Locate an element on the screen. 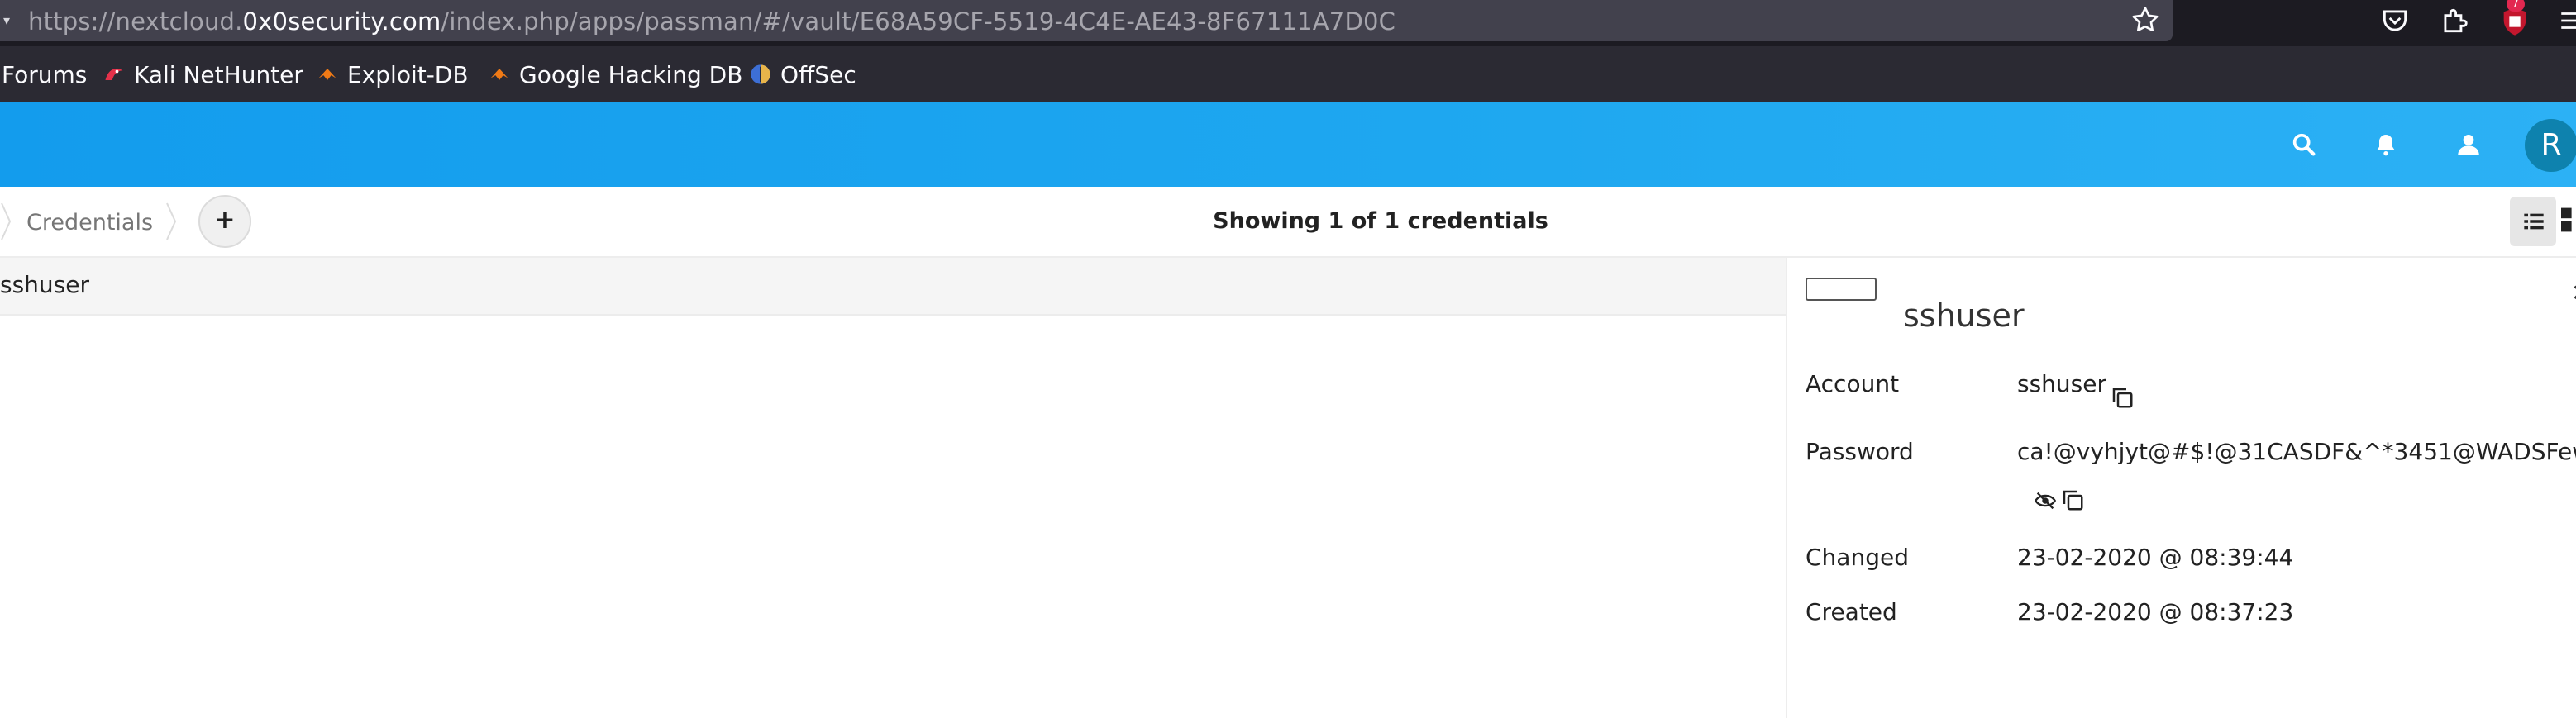 This screenshot has height=718, width=2576. menu-icon is located at coordinates (2567, 20).